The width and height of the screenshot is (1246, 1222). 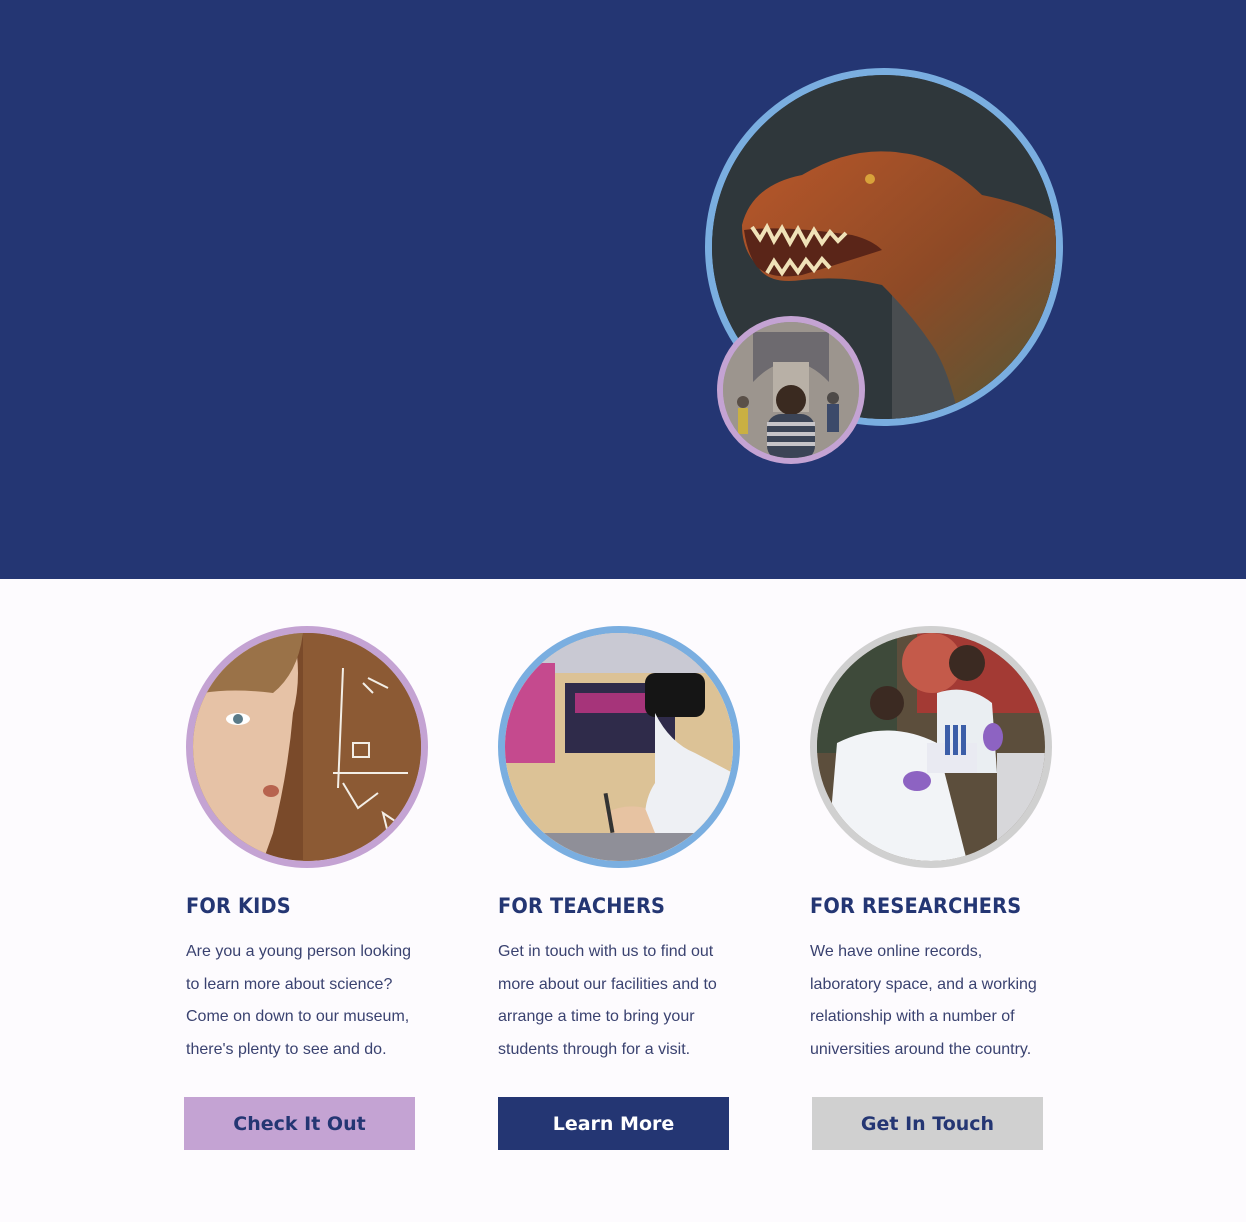 I want to click on card-title: FOR TEACHERS, so click(x=582, y=906).